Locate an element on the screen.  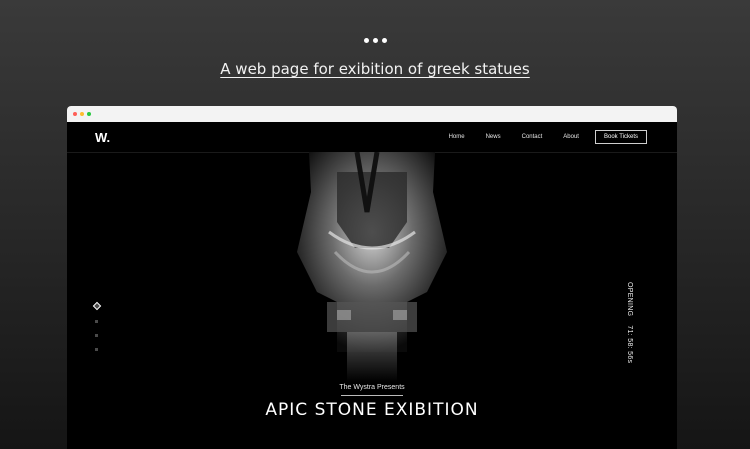
more-dots-icon is located at coordinates (375, 40).